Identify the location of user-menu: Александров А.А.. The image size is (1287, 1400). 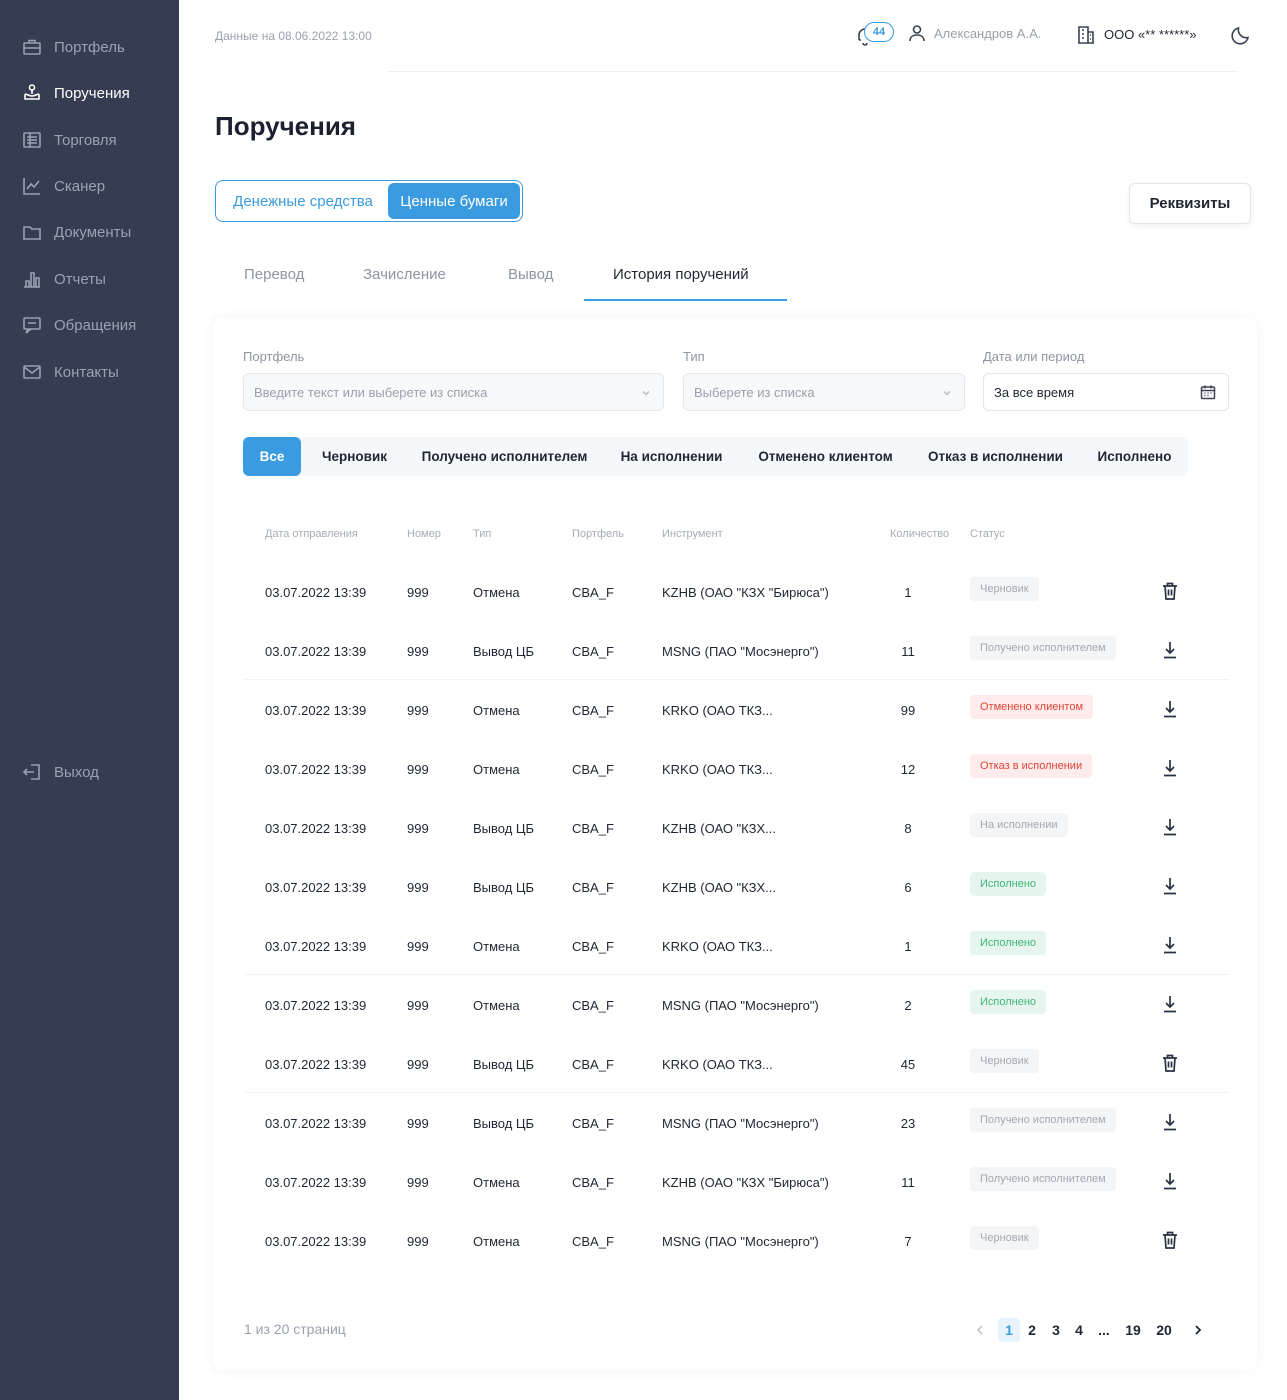
(974, 33).